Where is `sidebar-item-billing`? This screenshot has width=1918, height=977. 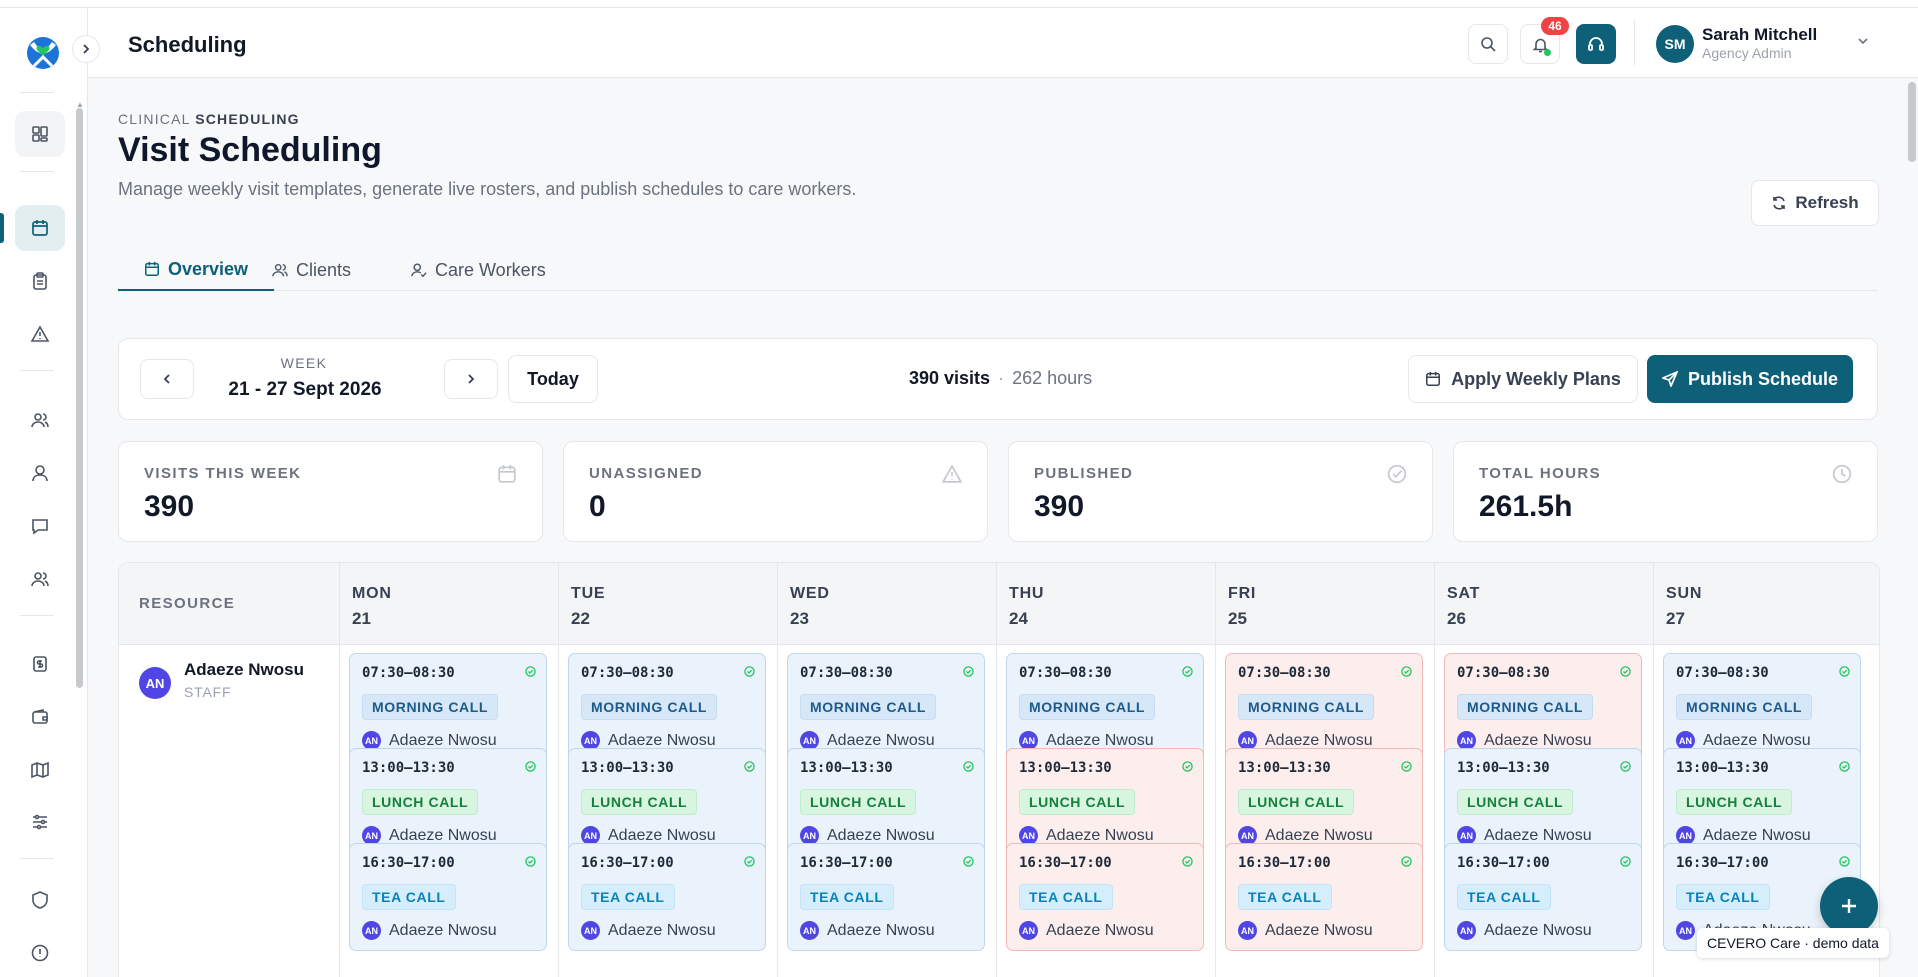
sidebar-item-billing is located at coordinates (40, 664).